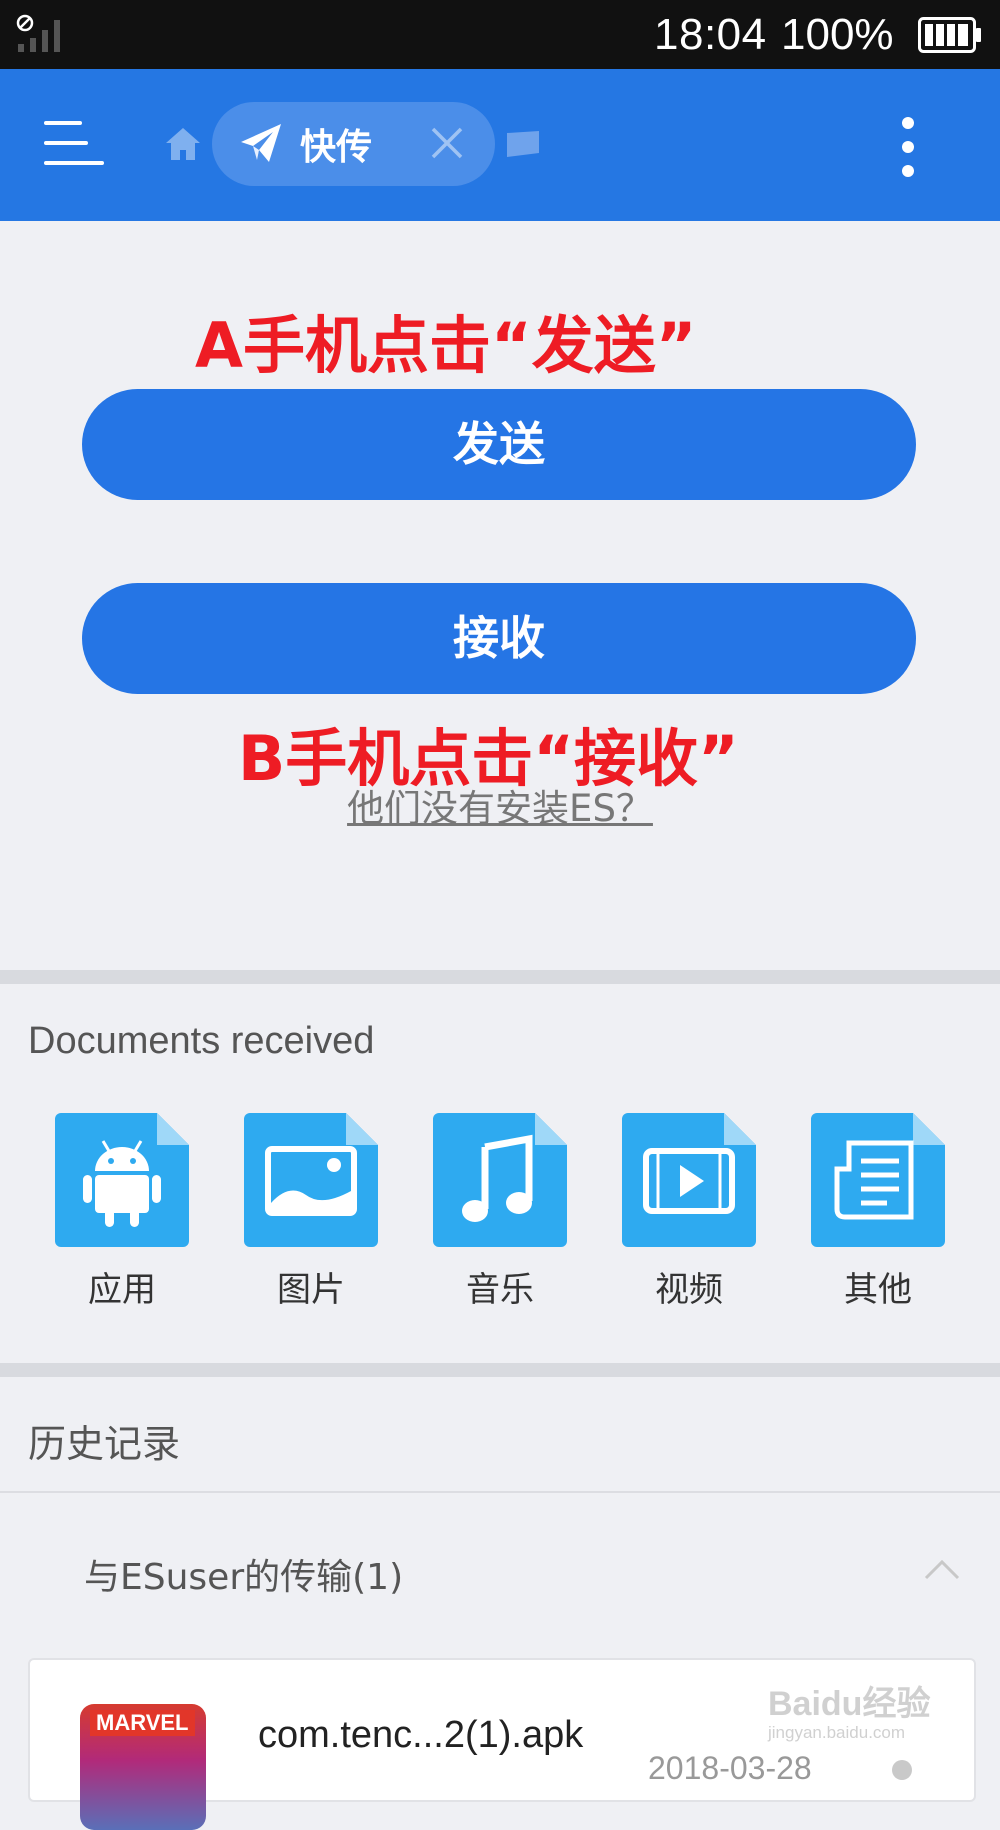 Image resolution: width=1000 pixels, height=1830 pixels. Describe the element at coordinates (710, 34) in the screenshot. I see `clock: 18:04` at that location.